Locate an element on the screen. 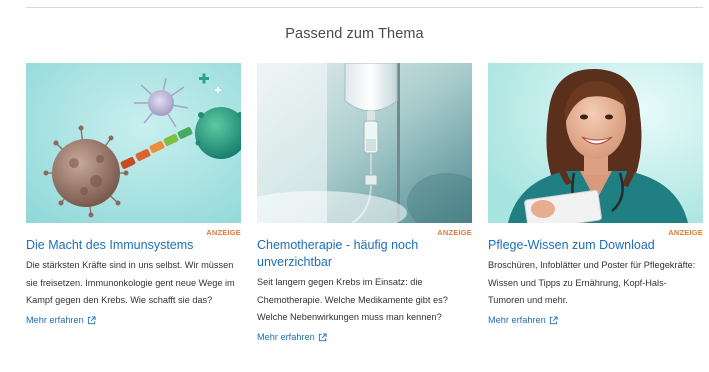 The width and height of the screenshot is (709, 372). card-title-link: Die Macht des Immunsystems is located at coordinates (133, 245).